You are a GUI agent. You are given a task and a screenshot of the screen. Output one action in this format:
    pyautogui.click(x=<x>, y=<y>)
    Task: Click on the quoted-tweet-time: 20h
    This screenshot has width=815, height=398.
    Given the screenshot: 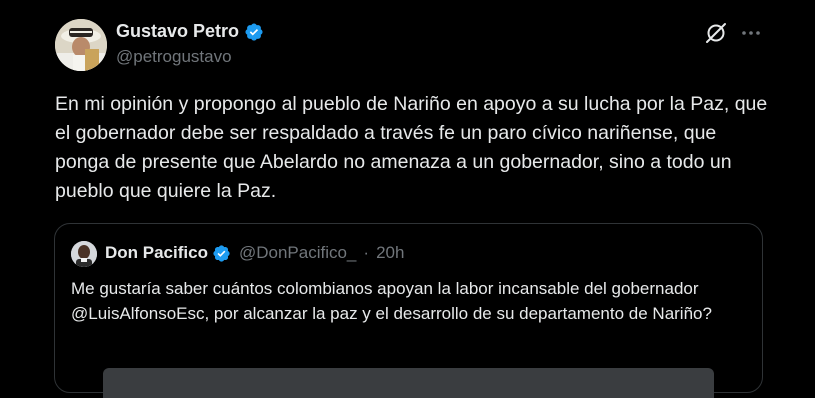 What is the action you would take?
    pyautogui.click(x=390, y=253)
    